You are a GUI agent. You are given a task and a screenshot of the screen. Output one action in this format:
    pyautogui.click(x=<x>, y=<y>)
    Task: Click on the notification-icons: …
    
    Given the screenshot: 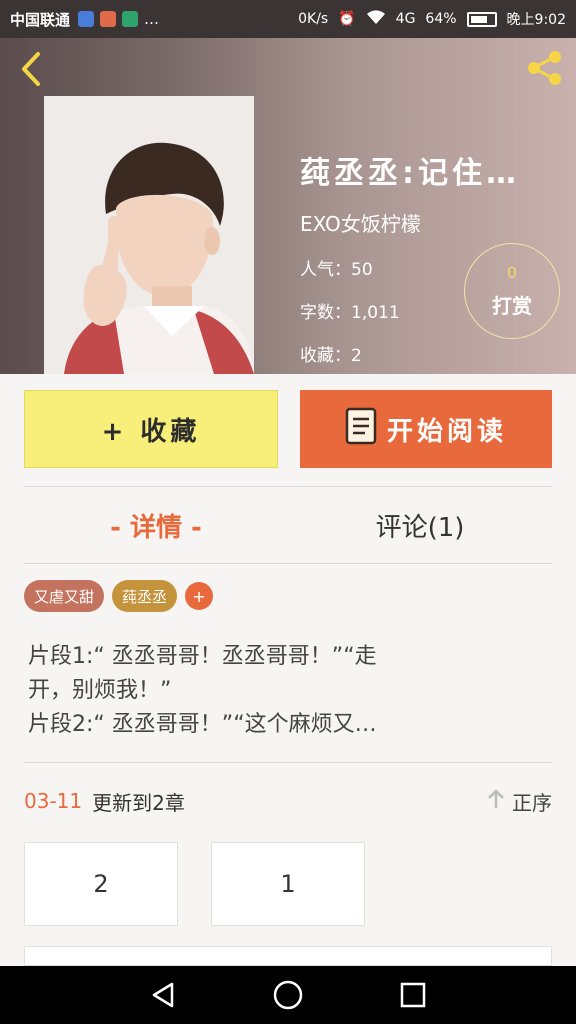 What is the action you would take?
    pyautogui.click(x=118, y=19)
    